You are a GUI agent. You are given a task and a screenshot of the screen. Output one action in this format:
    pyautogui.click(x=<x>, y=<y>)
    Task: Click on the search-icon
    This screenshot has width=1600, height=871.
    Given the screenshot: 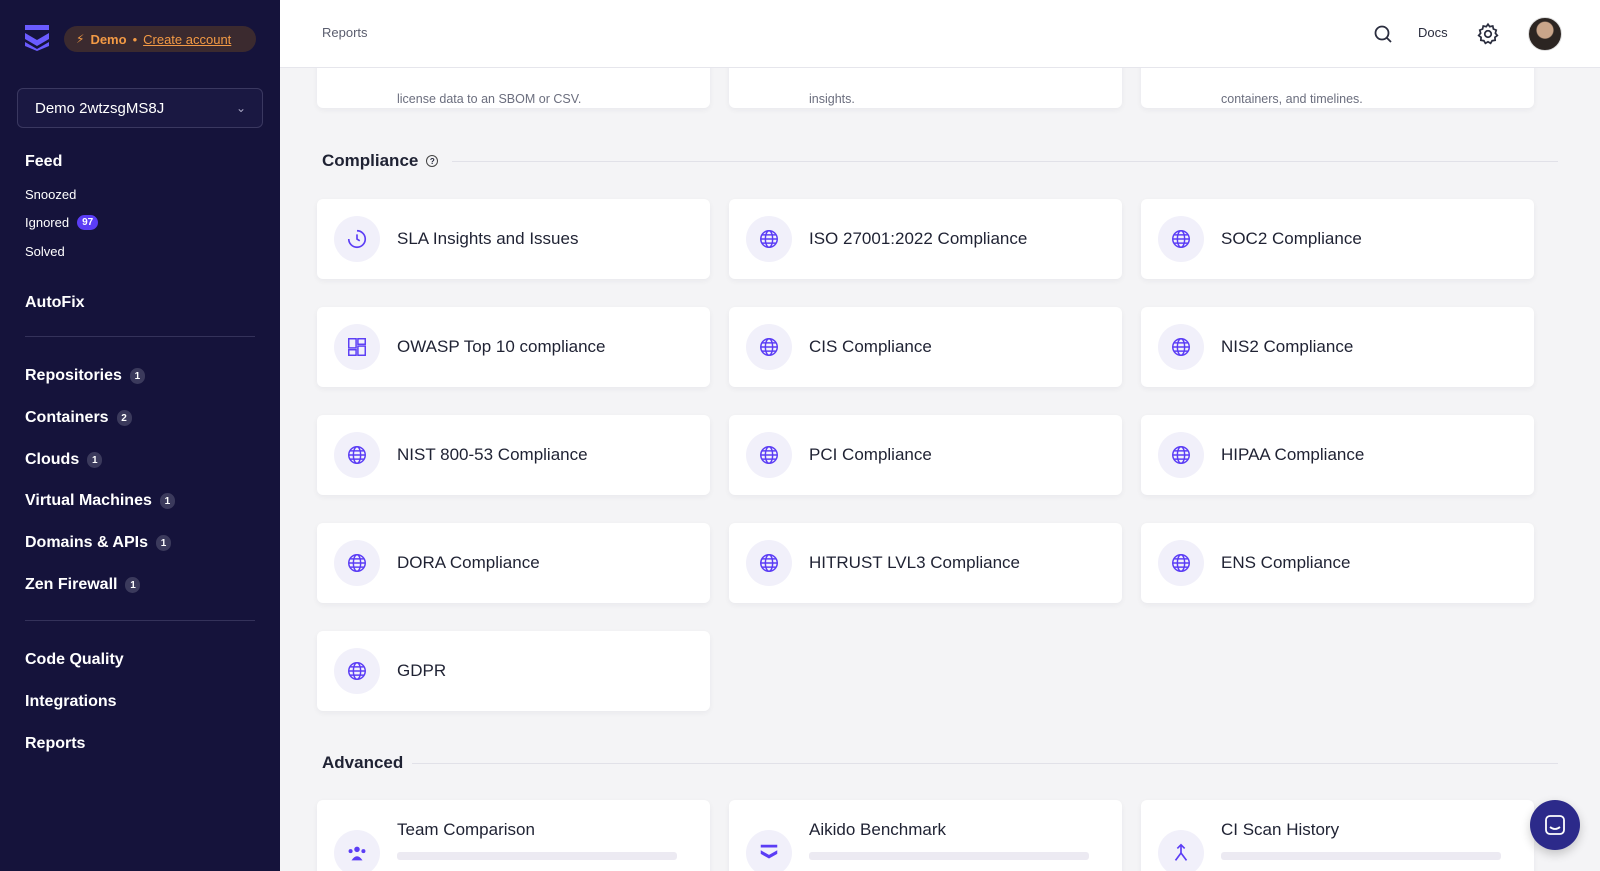 What is the action you would take?
    pyautogui.click(x=1383, y=34)
    